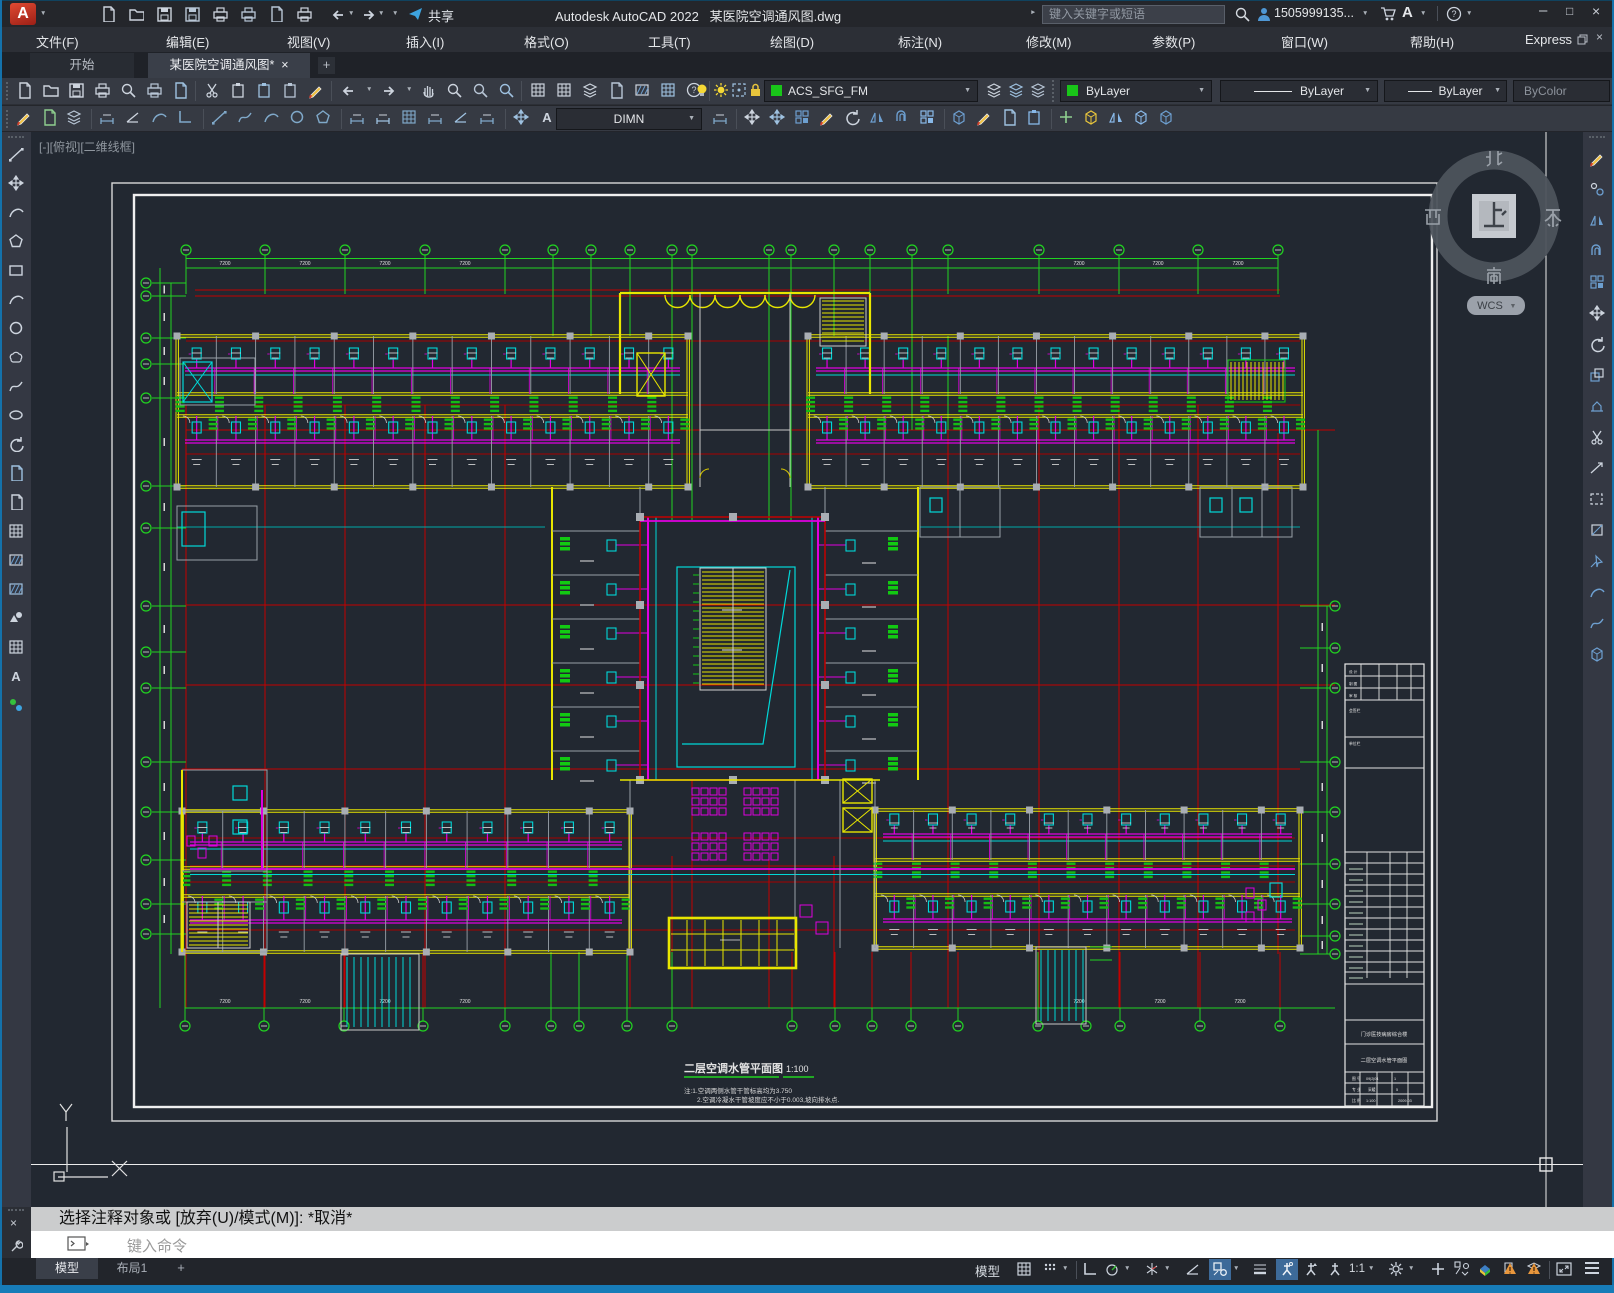 The height and width of the screenshot is (1293, 1614). I want to click on svg-text: 注:1.空调两侧水管干管标高均为3.750, so click(738, 1090).